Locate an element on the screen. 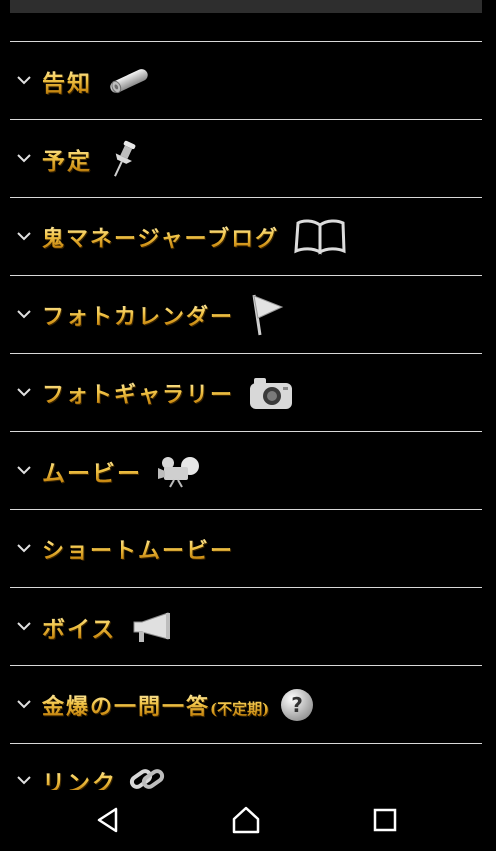  menu-item-announcement: 告知 is located at coordinates (246, 80).